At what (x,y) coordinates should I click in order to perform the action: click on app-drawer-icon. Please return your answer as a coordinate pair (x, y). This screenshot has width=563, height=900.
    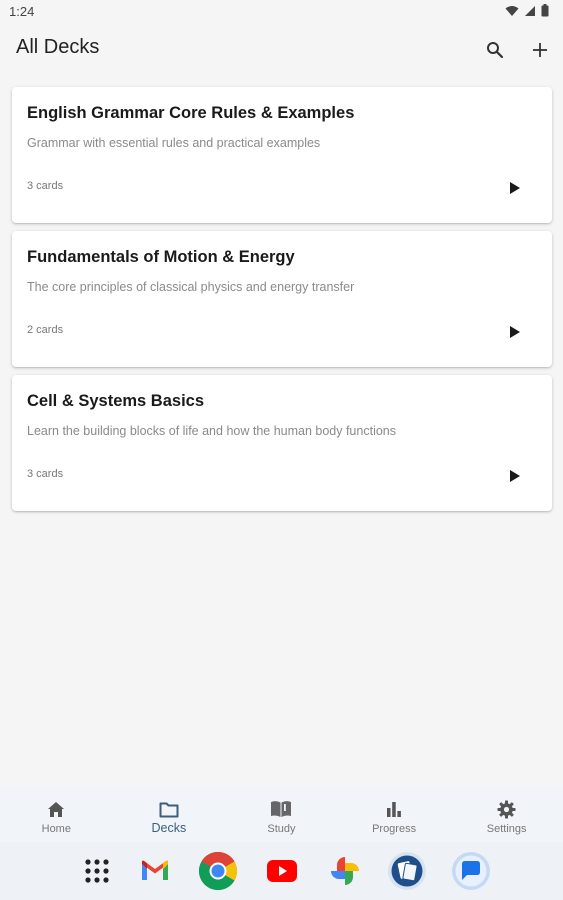
    Looking at the image, I should click on (97, 871).